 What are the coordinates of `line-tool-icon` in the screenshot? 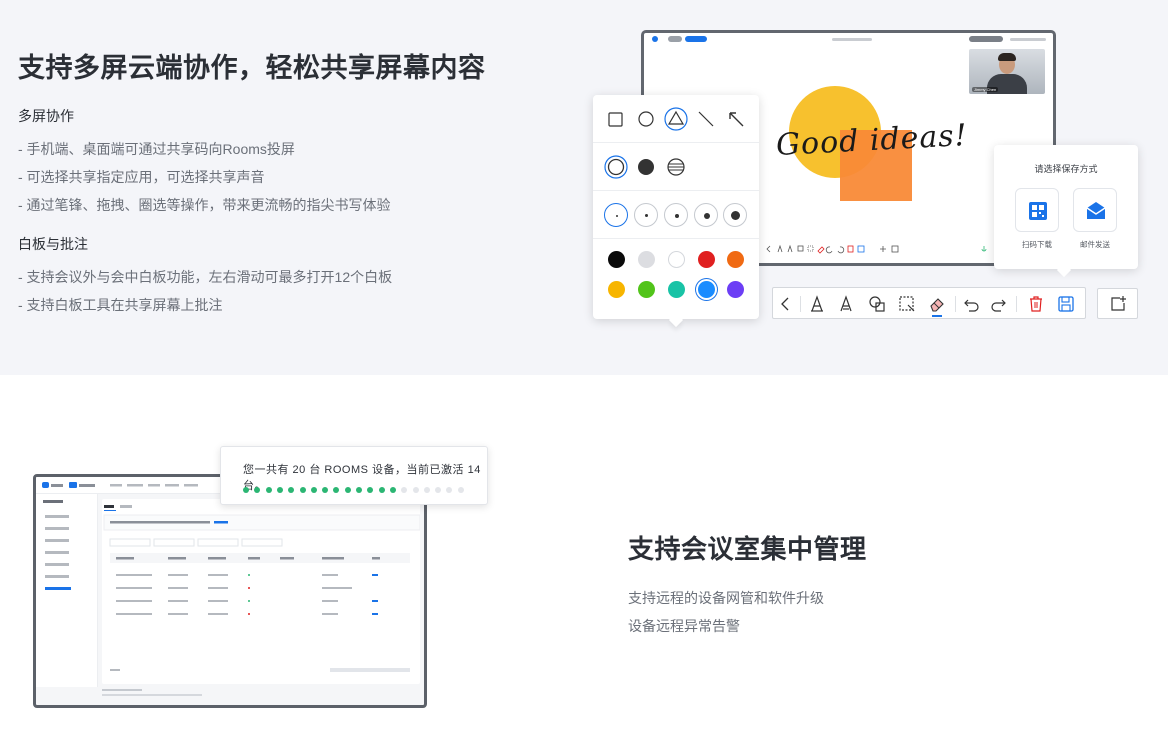 It's located at (706, 119).